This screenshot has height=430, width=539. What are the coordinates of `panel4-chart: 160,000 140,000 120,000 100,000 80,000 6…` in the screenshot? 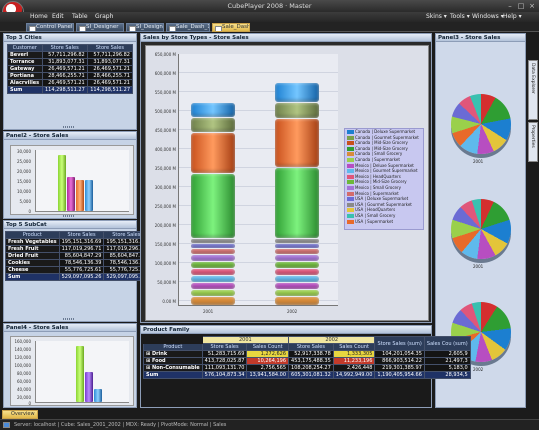 It's located at (72, 371).